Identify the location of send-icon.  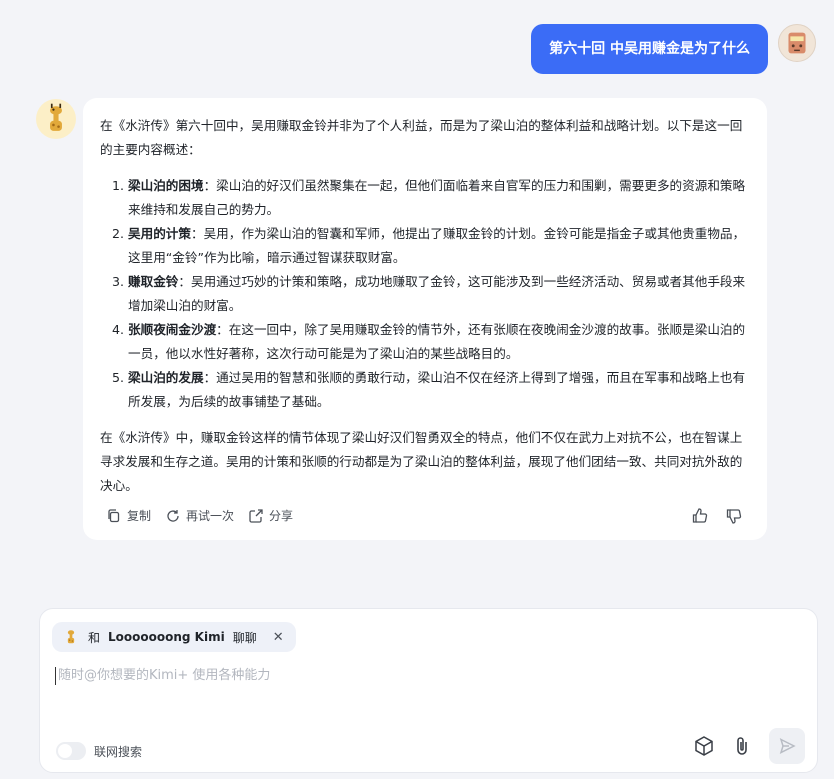
(787, 746).